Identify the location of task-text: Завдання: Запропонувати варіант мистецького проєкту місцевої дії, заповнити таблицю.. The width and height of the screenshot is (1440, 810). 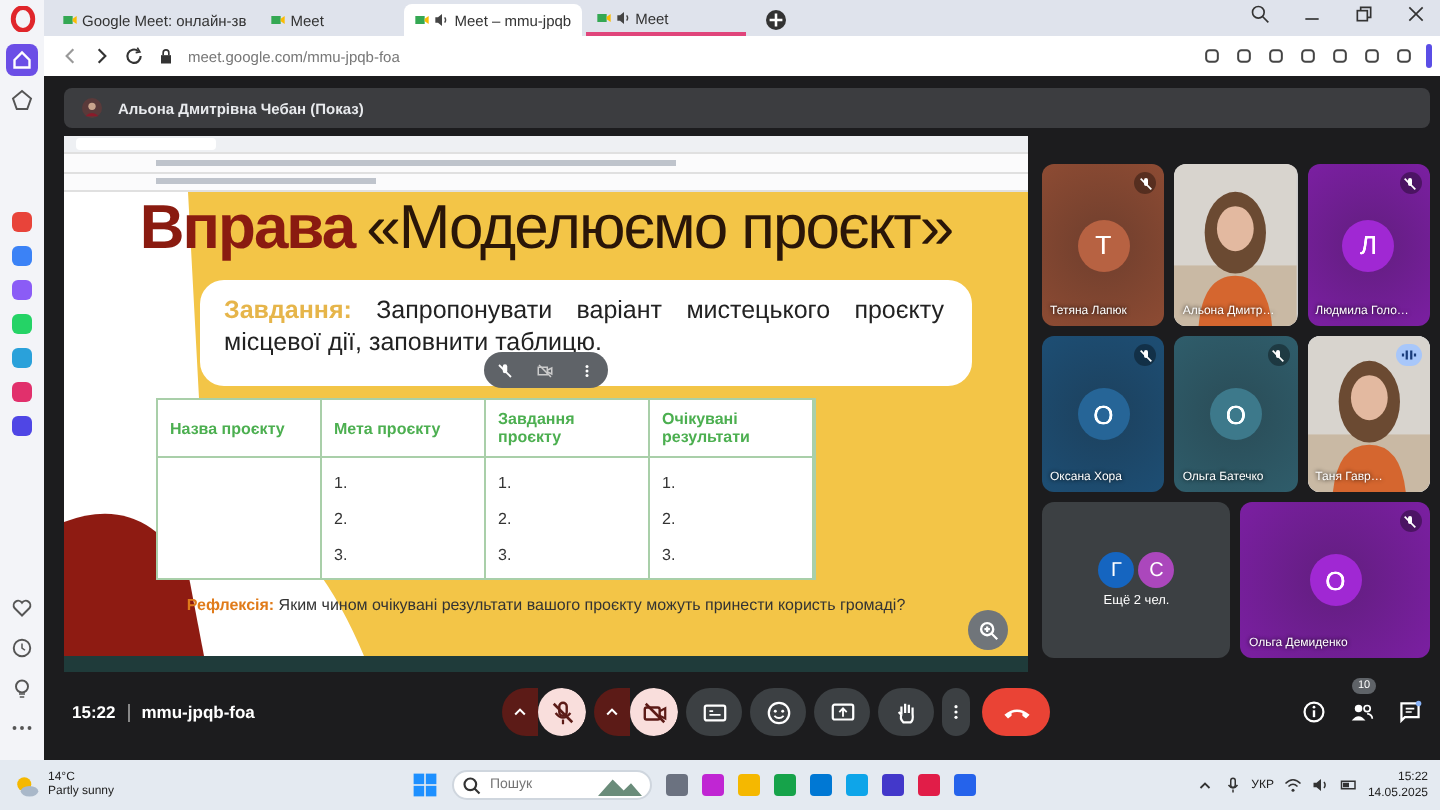
(584, 326).